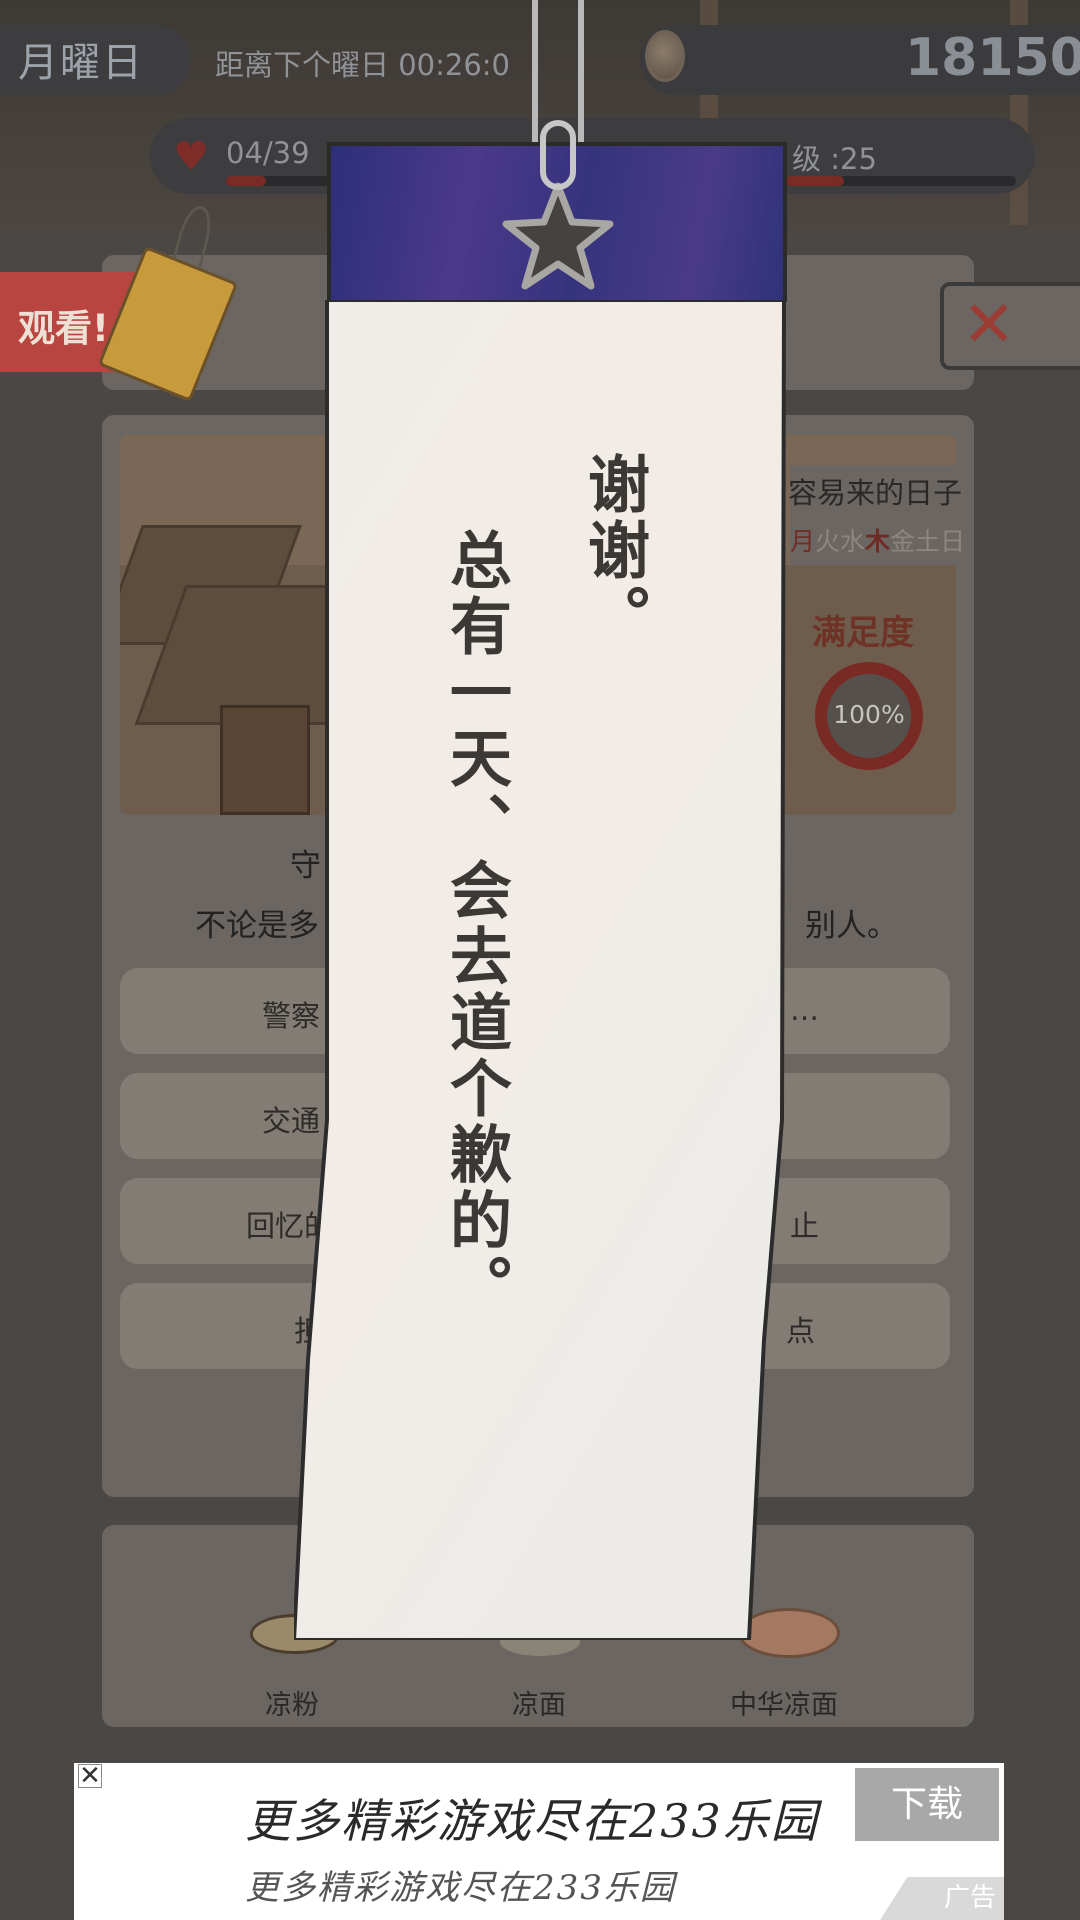 This screenshot has height=1920, width=1080. I want to click on weekday-1: 火, so click(828, 541).